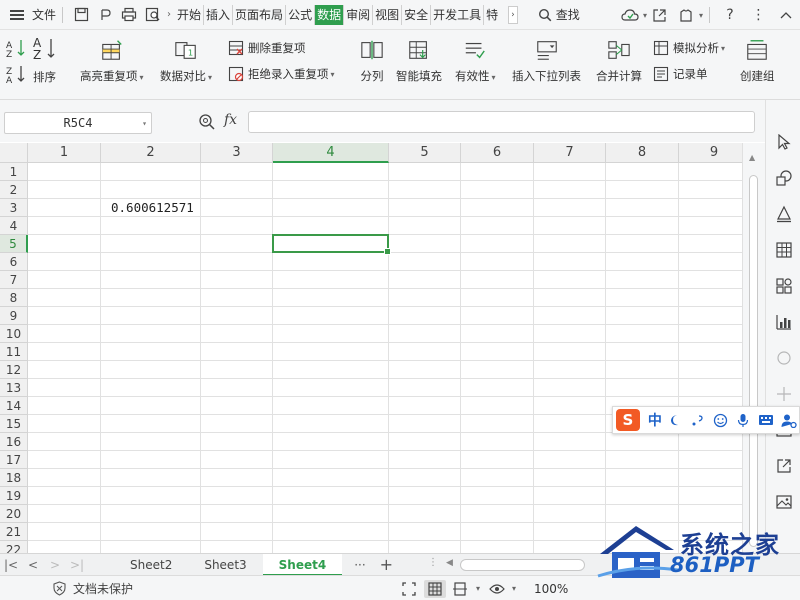  Describe the element at coordinates (14, 370) in the screenshot. I see `row-header: 12` at that location.